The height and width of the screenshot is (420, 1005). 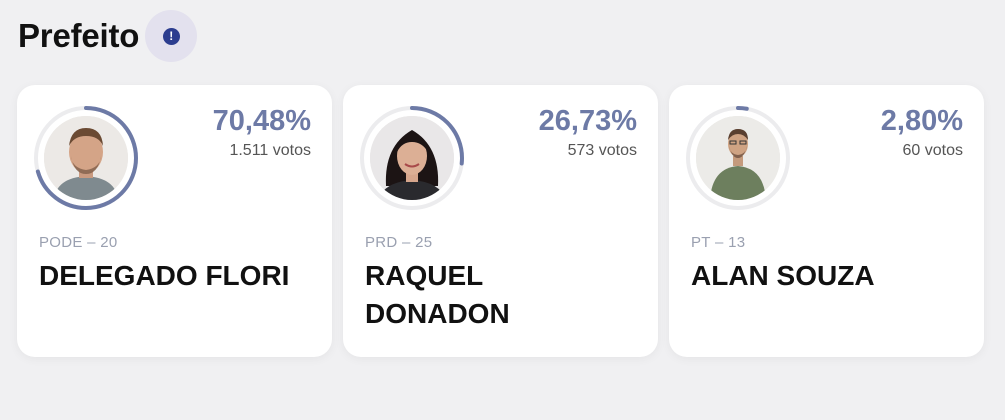 I want to click on section-header: Prefeito !, so click(x=108, y=36).